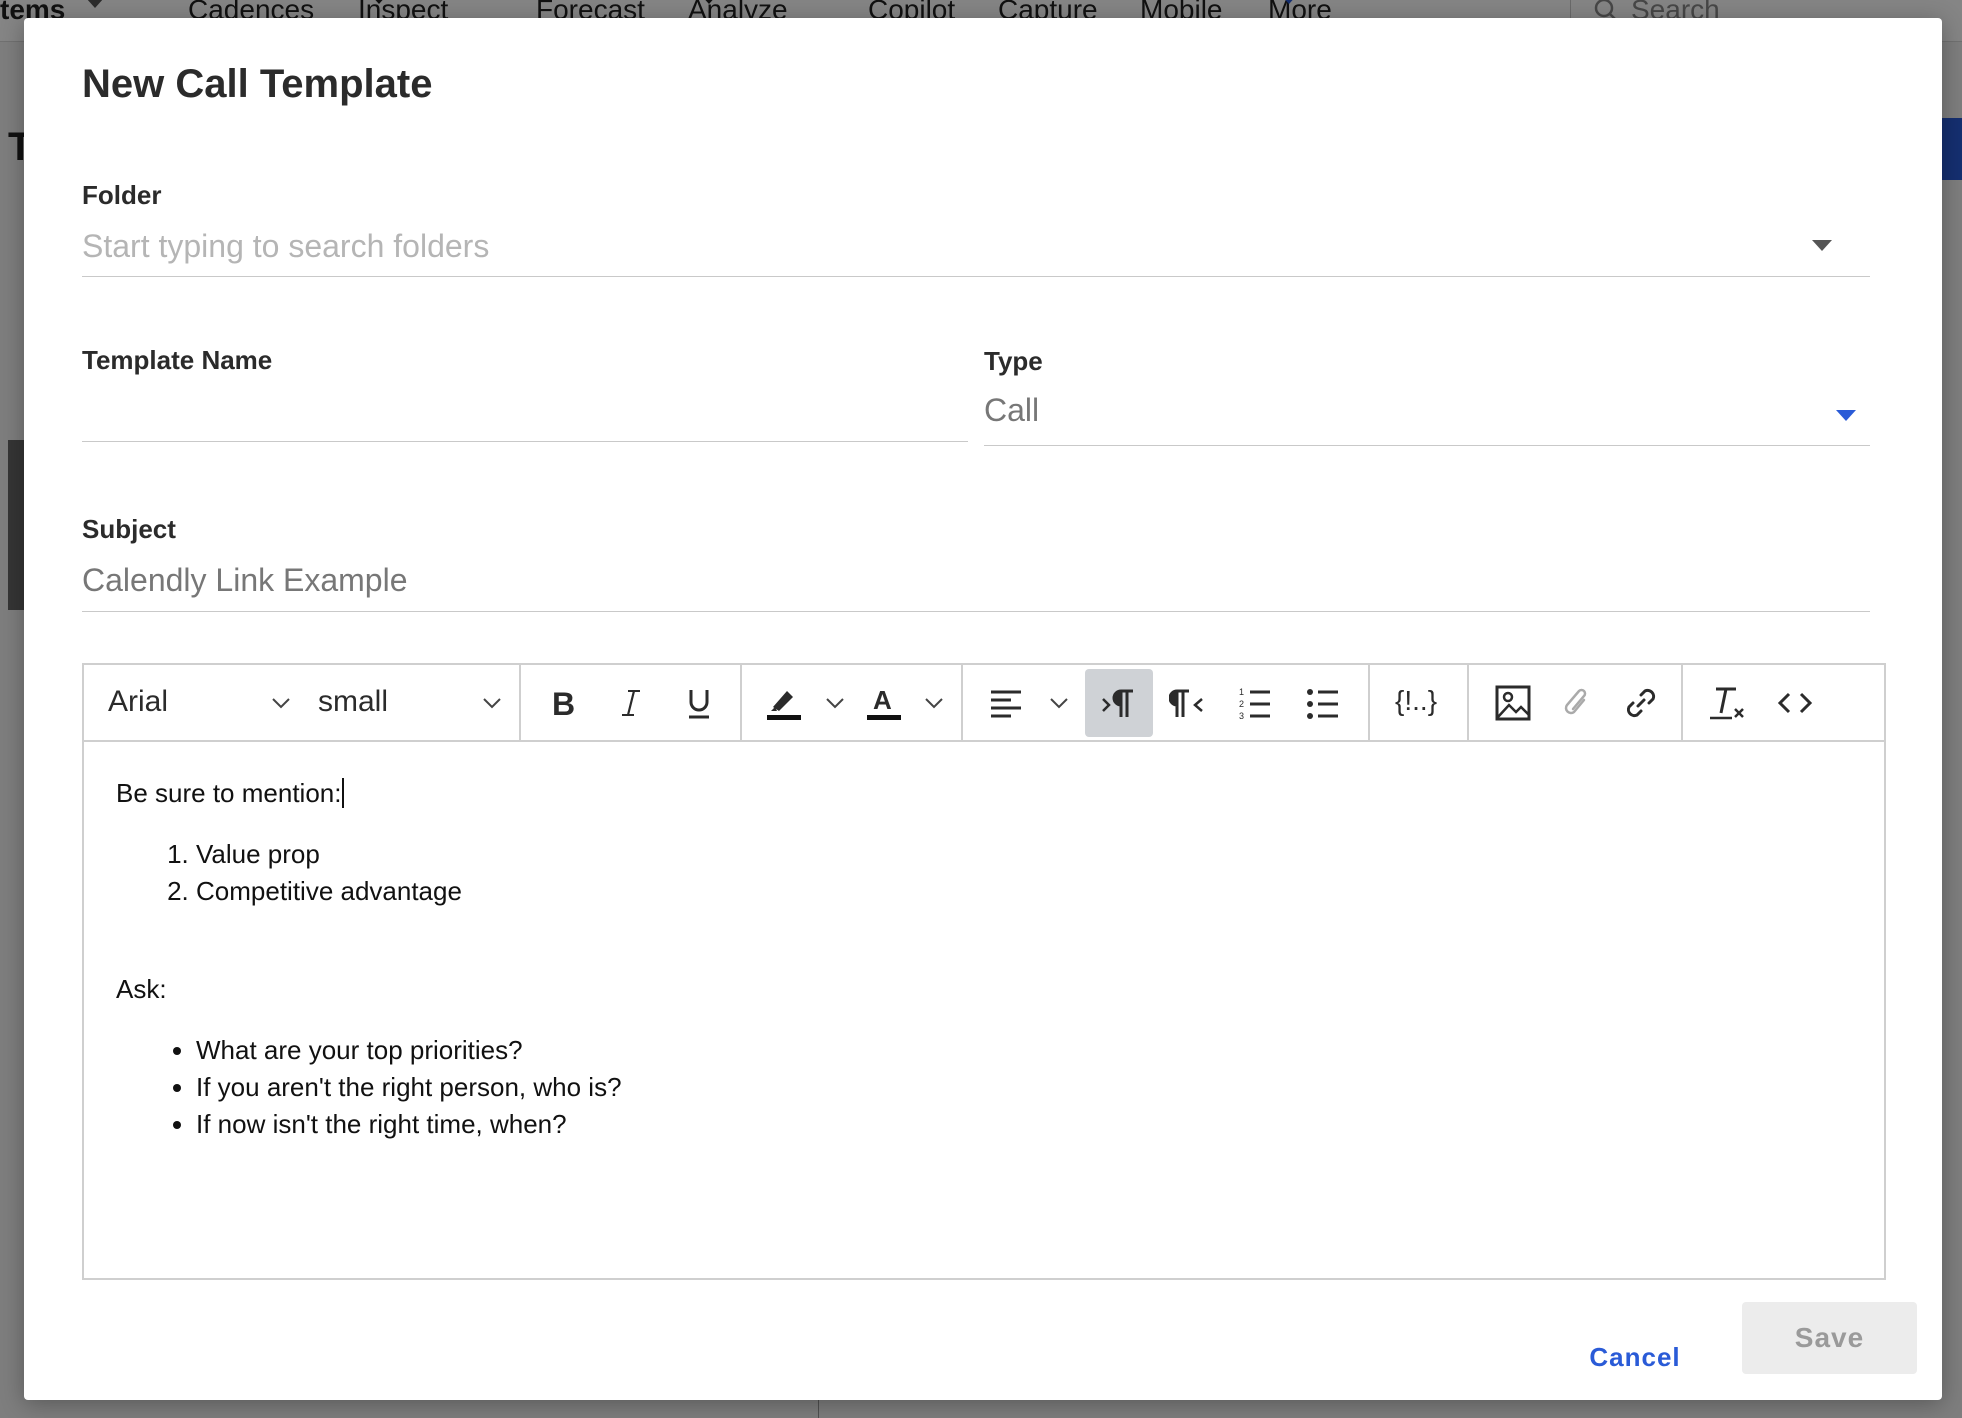  I want to click on template-name-input, so click(522, 412).